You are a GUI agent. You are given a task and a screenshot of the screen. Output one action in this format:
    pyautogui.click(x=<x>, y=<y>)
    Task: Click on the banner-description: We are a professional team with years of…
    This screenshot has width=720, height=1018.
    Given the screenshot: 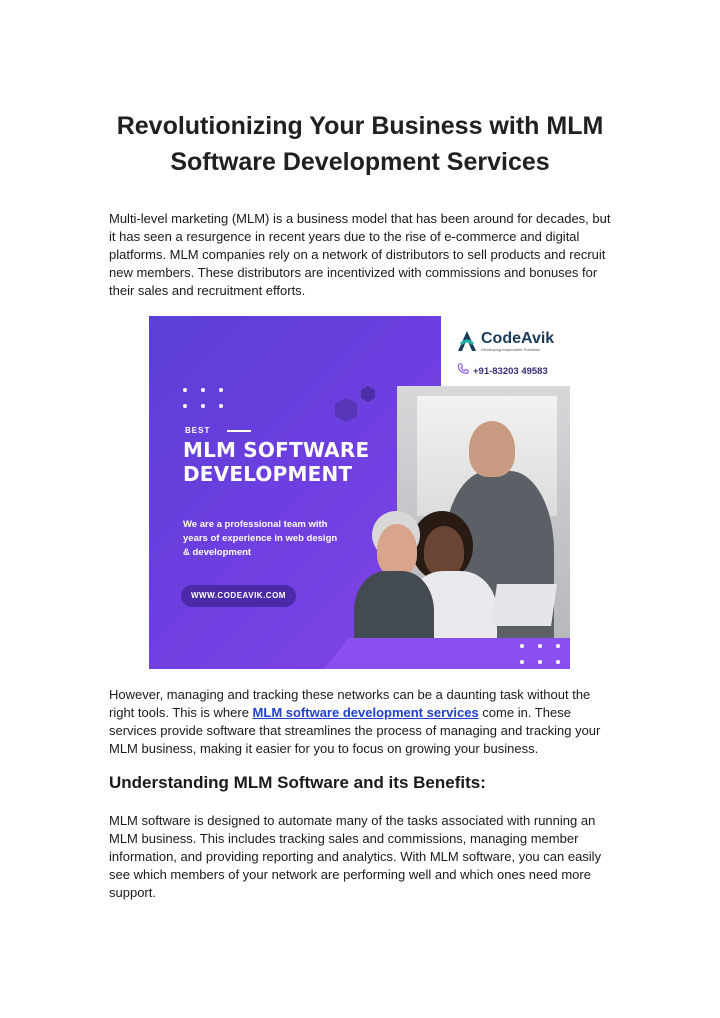 What is the action you would take?
    pyautogui.click(x=260, y=538)
    